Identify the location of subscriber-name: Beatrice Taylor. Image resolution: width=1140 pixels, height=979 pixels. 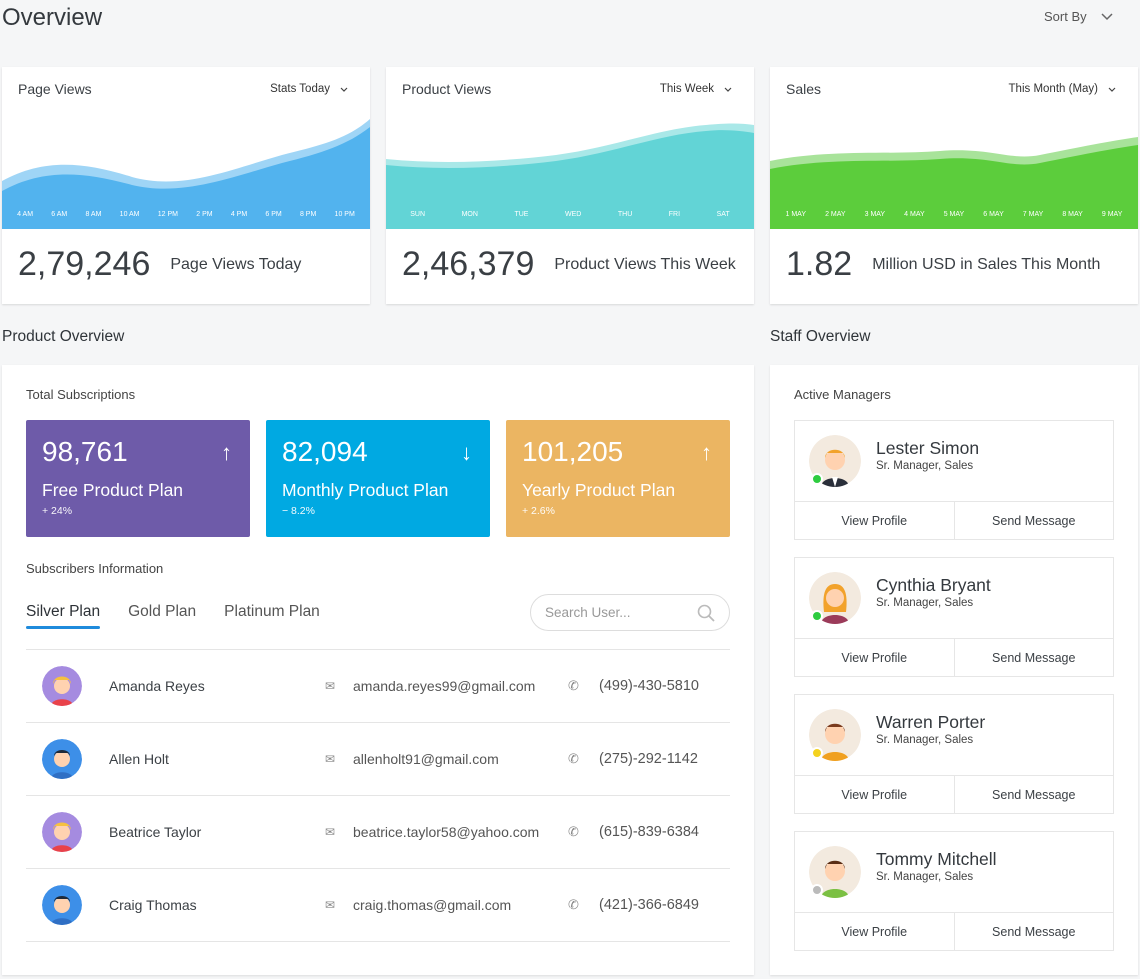
(155, 832).